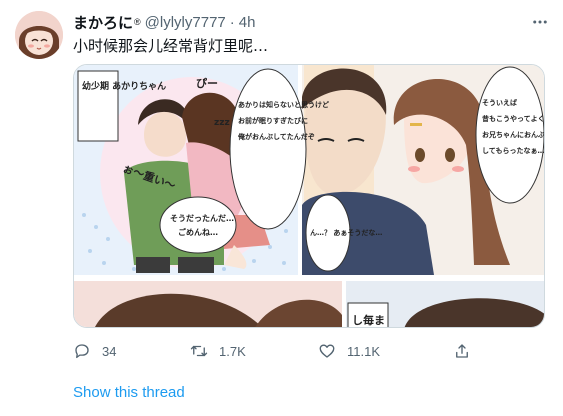  I want to click on bubble-main-2: お前が眠りすぎたびに, so click(273, 120).